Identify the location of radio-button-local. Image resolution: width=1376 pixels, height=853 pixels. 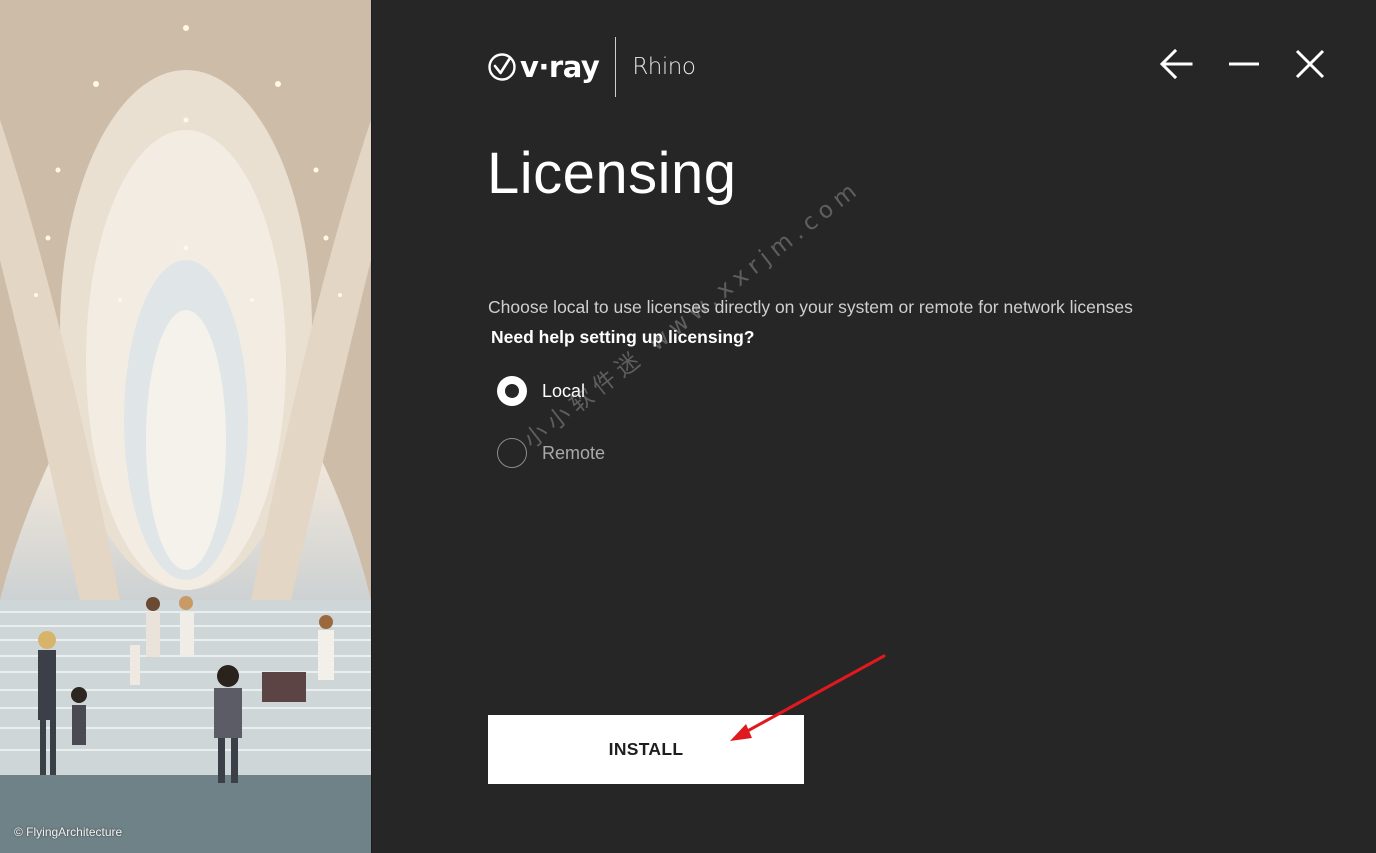
(512, 391).